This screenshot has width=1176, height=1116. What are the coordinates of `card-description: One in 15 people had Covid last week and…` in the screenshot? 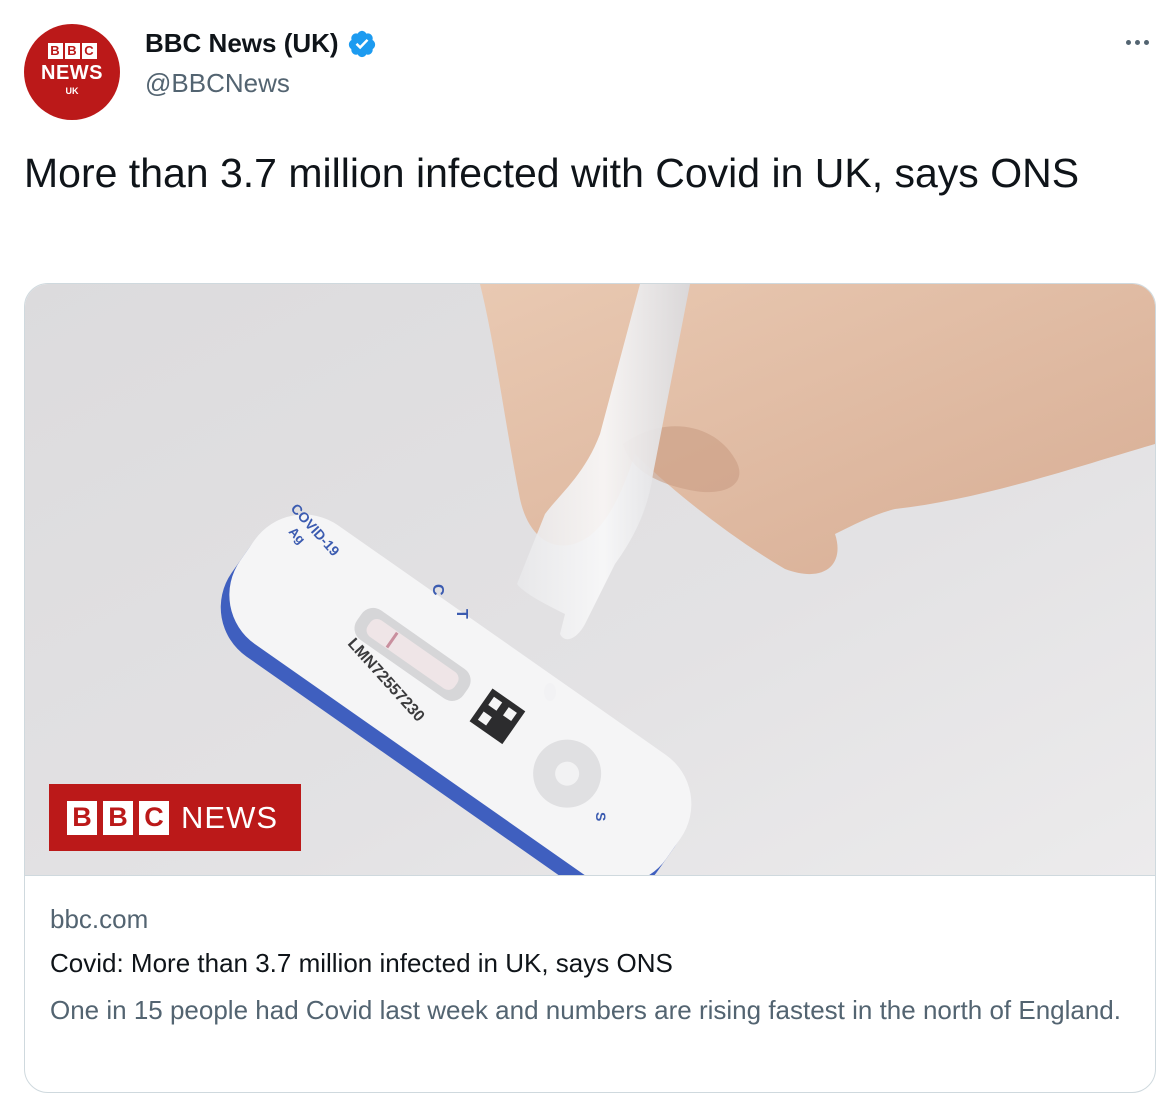 It's located at (585, 1010).